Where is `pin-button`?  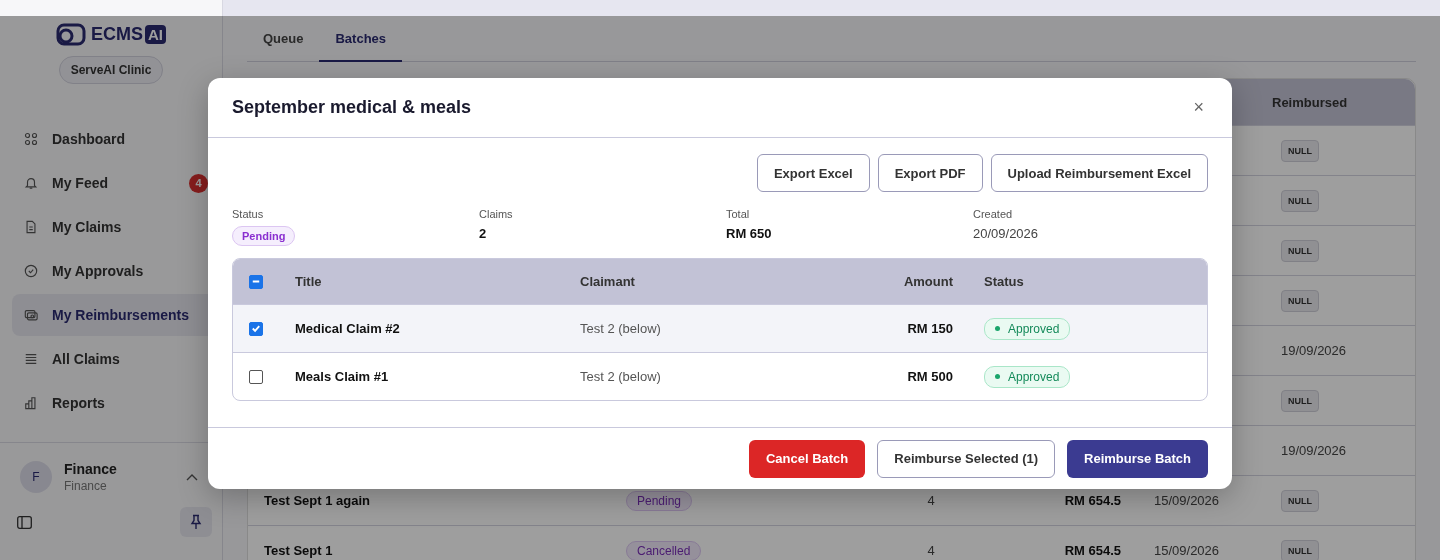 pin-button is located at coordinates (196, 522).